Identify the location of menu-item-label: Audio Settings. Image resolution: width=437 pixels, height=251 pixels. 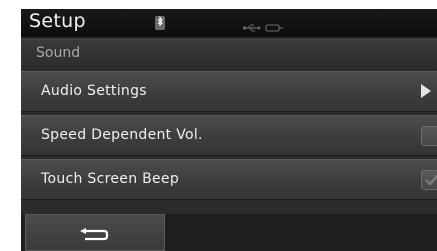
(94, 91).